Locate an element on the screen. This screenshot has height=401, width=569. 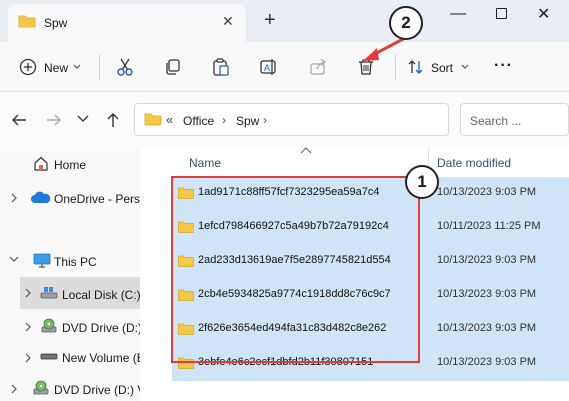
new-button: New is located at coordinates (54, 67).